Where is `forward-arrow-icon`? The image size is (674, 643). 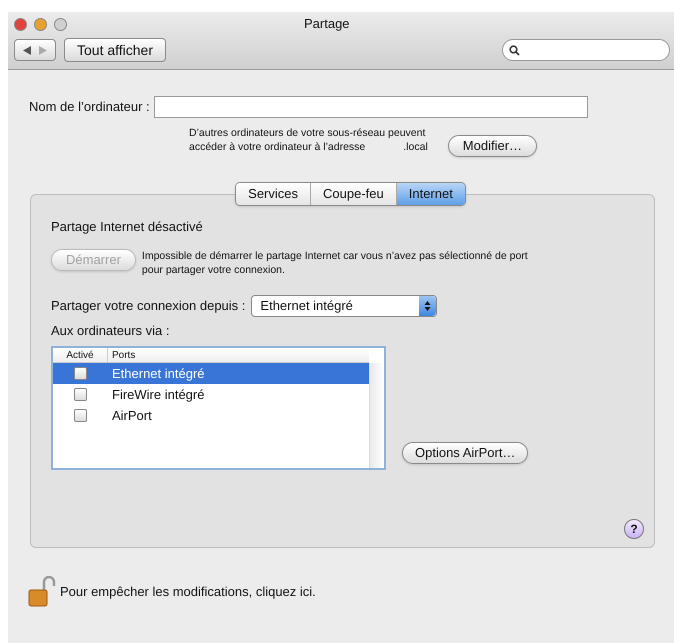
forward-arrow-icon is located at coordinates (43, 50).